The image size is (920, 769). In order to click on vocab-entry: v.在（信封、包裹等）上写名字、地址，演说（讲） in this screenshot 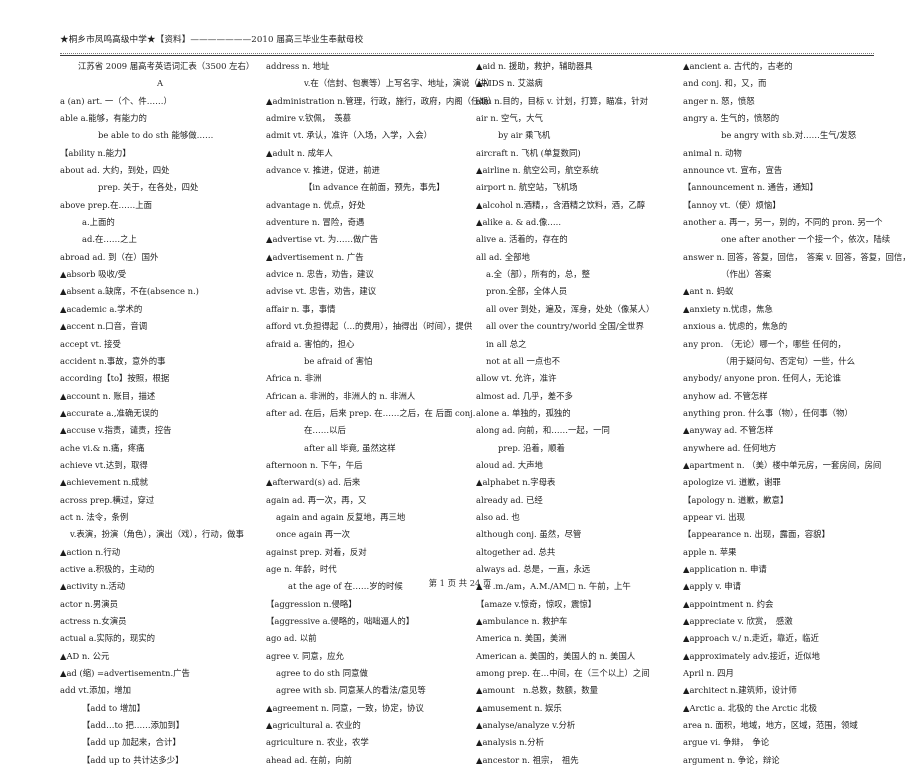, I will do `click(399, 83)`.